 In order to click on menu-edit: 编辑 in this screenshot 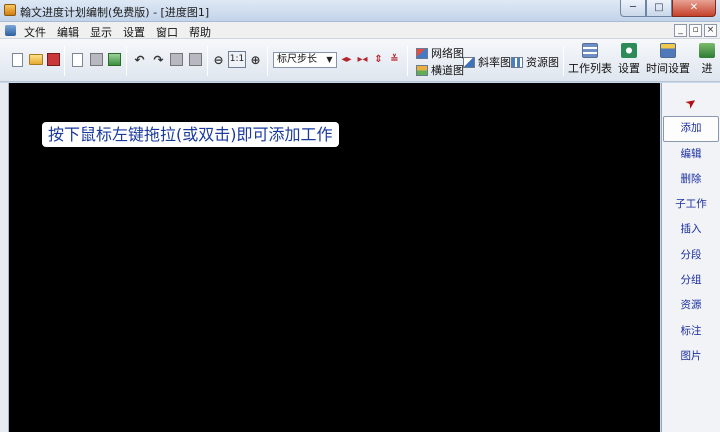, I will do `click(68, 32)`.